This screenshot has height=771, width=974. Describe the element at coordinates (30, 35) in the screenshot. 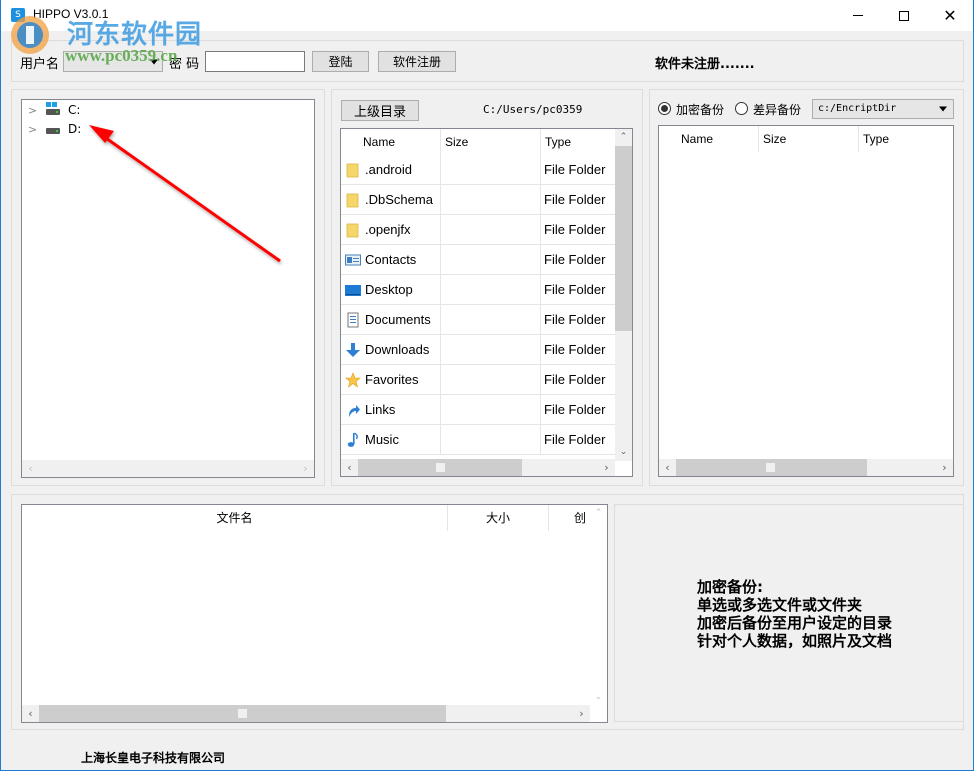

I see `watermark-logo-icon` at that location.